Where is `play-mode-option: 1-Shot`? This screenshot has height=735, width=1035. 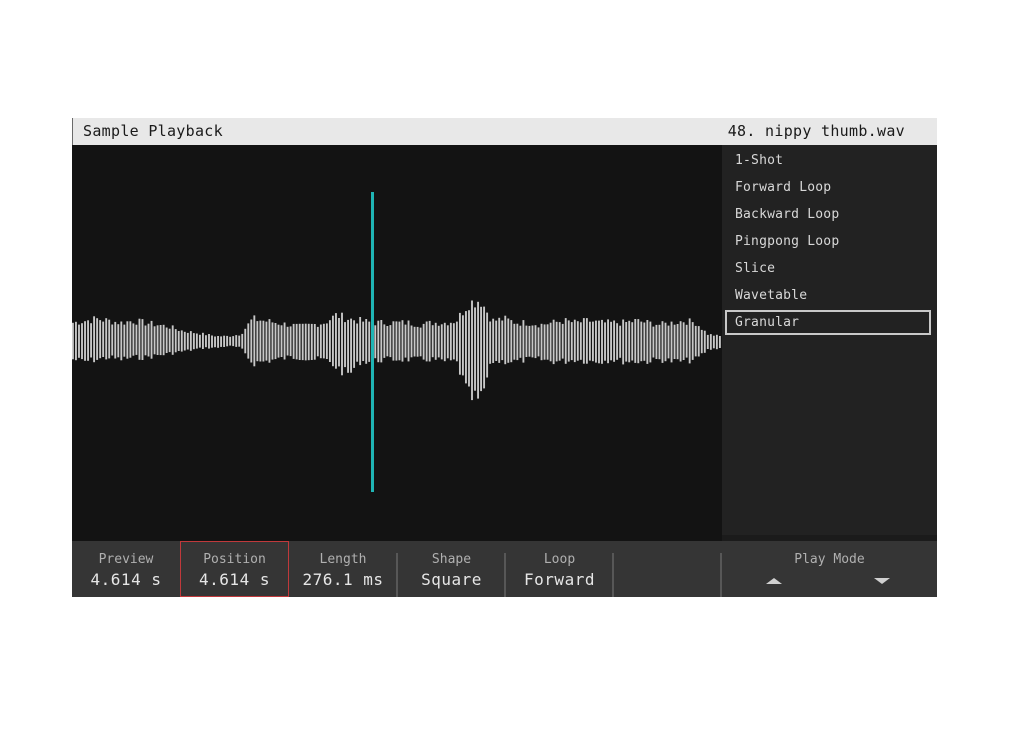 play-mode-option: 1-Shot is located at coordinates (828, 160).